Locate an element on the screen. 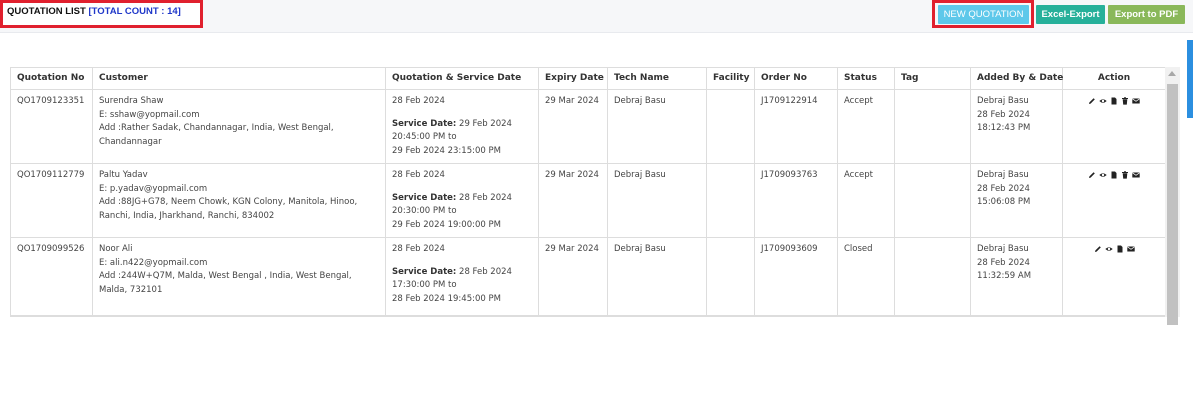 This screenshot has width=1193, height=402. cell-added-by-date: Debraj Basu 28 Feb 2024 11:32:59 AM is located at coordinates (1016, 276).